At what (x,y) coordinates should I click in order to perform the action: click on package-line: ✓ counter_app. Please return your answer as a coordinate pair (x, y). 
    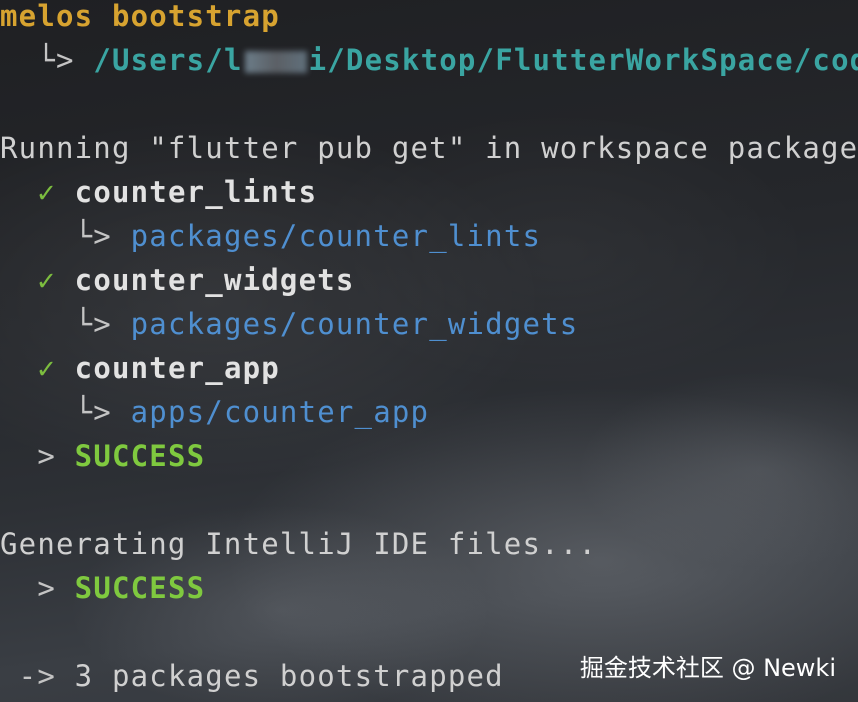
    Looking at the image, I should click on (140, 368).